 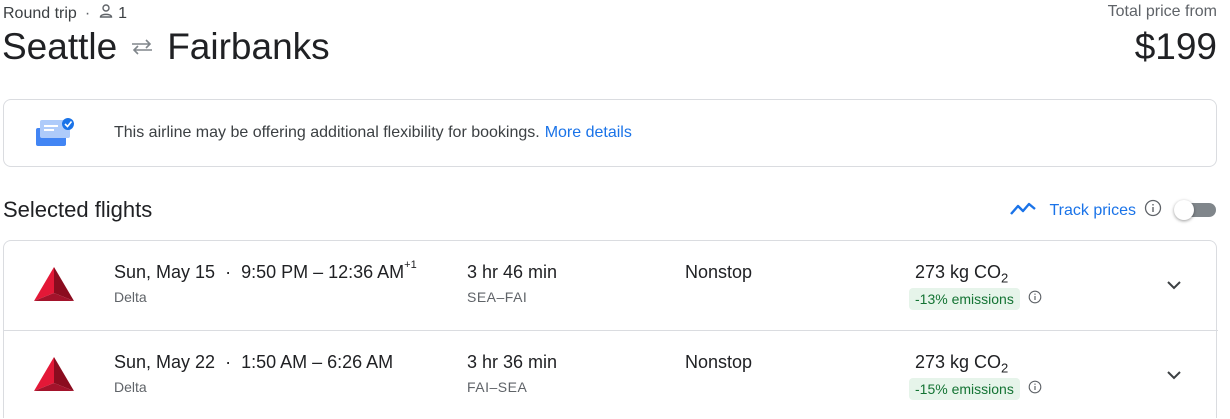 I want to click on ticket-flexibility-icon, so click(x=55, y=133).